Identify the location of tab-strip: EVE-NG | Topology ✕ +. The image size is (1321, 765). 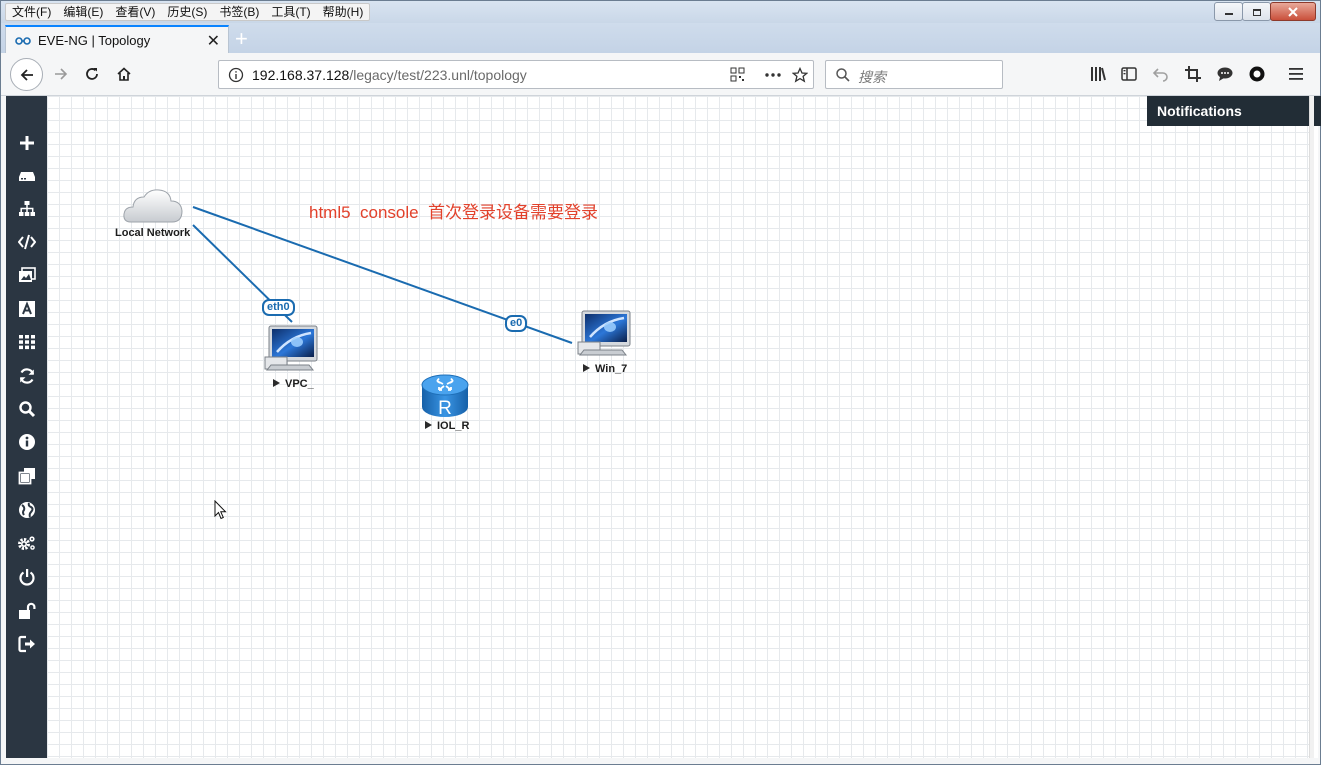
(660, 38).